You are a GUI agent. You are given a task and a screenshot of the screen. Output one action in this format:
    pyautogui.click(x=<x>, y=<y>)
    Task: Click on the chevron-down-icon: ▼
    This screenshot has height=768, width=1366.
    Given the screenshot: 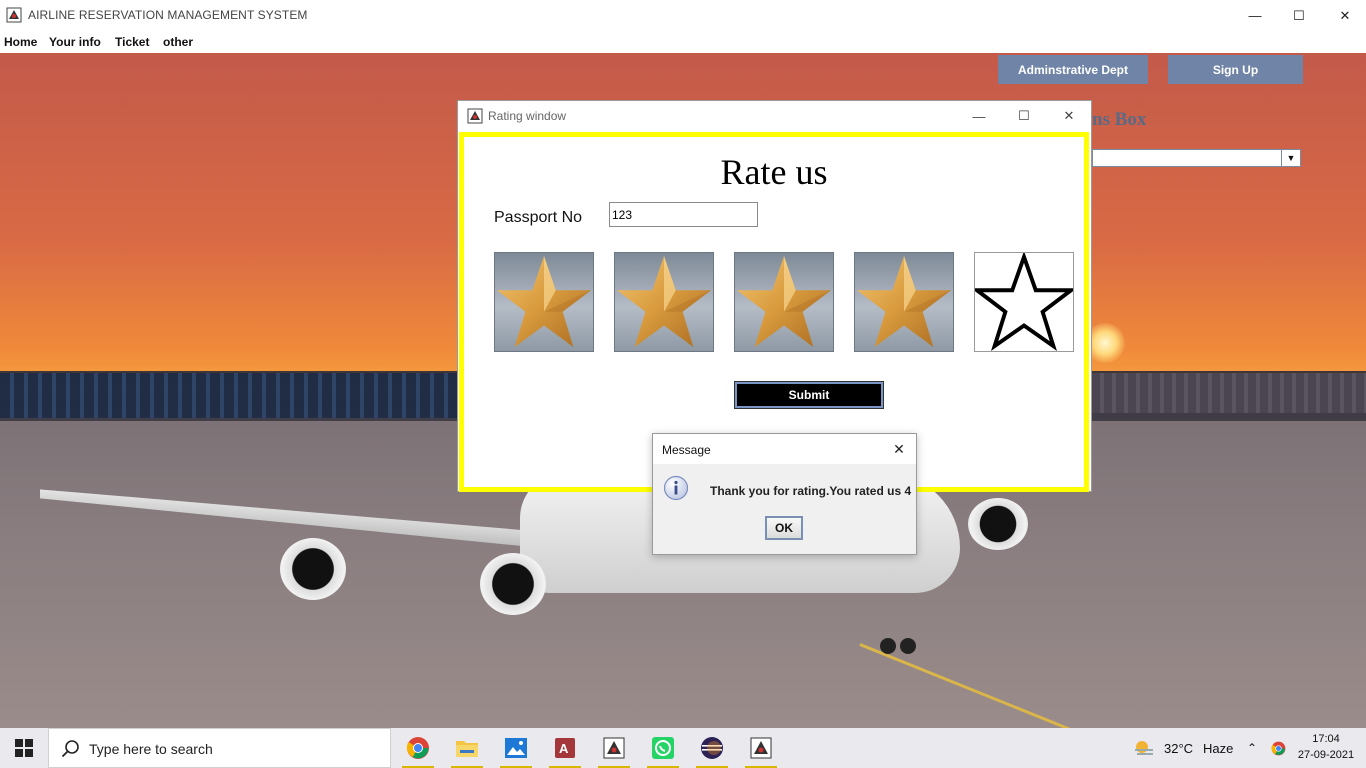 What is the action you would take?
    pyautogui.click(x=1290, y=158)
    